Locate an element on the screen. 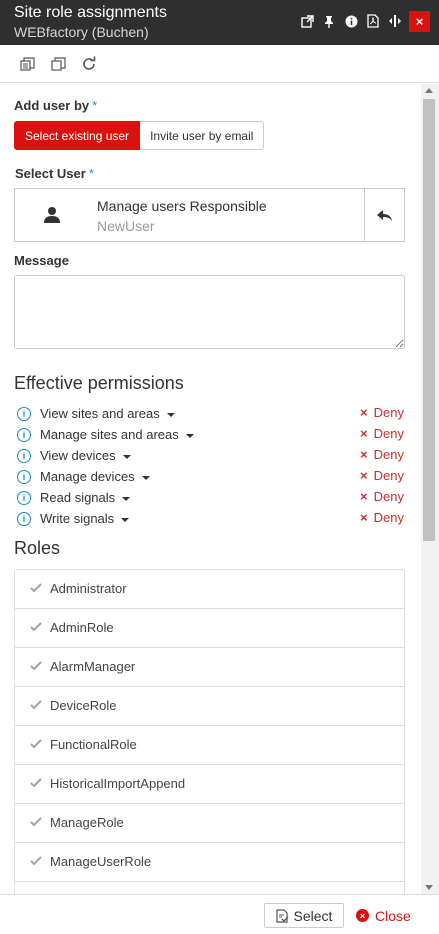 This screenshot has height=934, width=439. selected-user-card: Manage users Responsible NewUser is located at coordinates (209, 215).